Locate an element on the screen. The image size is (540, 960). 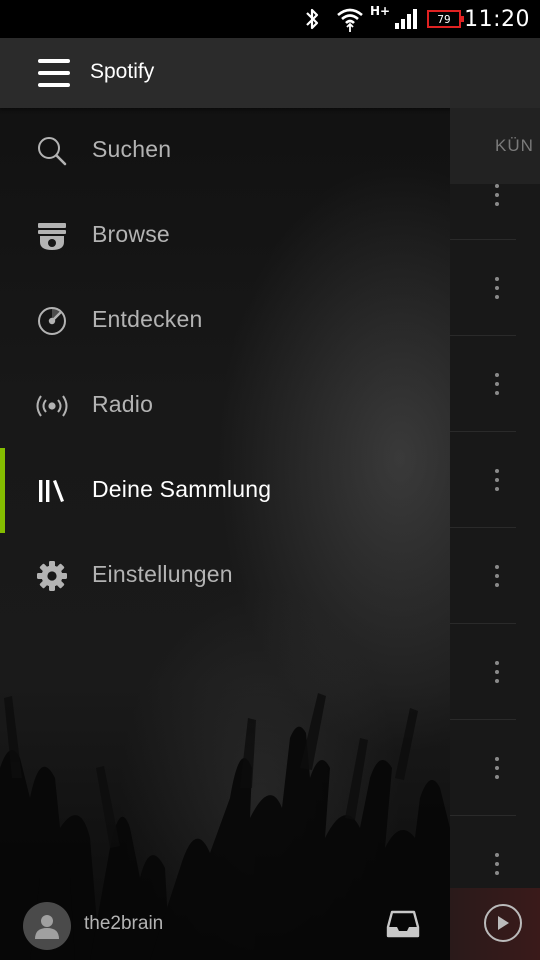
search-icon is located at coordinates (52, 151).